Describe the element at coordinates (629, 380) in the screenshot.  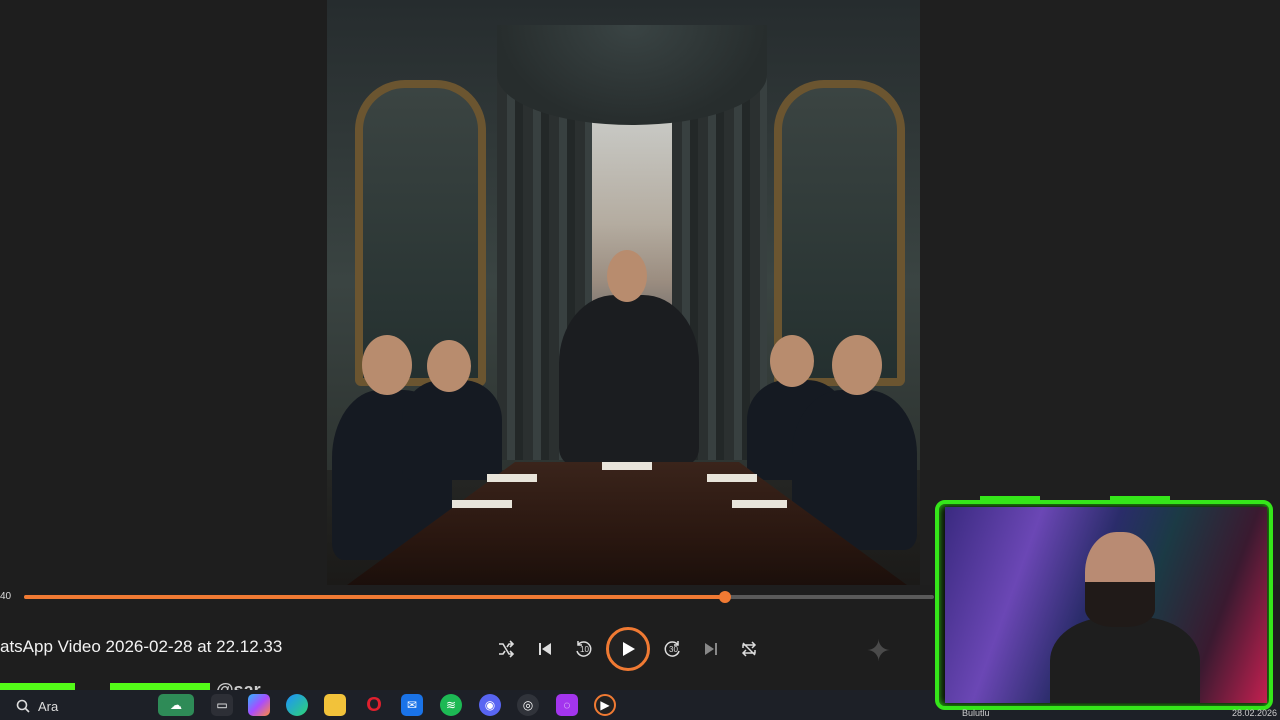
I see `video-scene-man` at that location.